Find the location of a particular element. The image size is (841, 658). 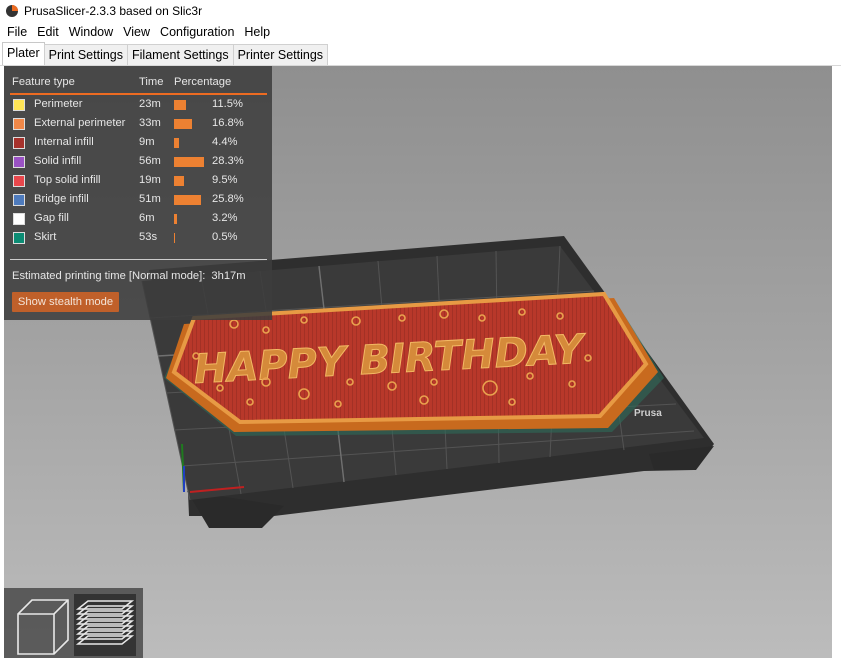

cube-icon is located at coordinates (43, 627).